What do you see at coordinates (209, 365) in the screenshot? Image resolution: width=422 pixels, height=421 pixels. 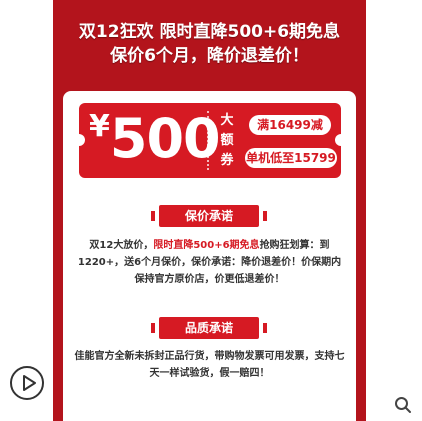 I see `quality-guarantee-text: 佳能官方全新未拆封正品行货，带购物发票可用发票，支持七天一样试验货，假一赔四！` at bounding box center [209, 365].